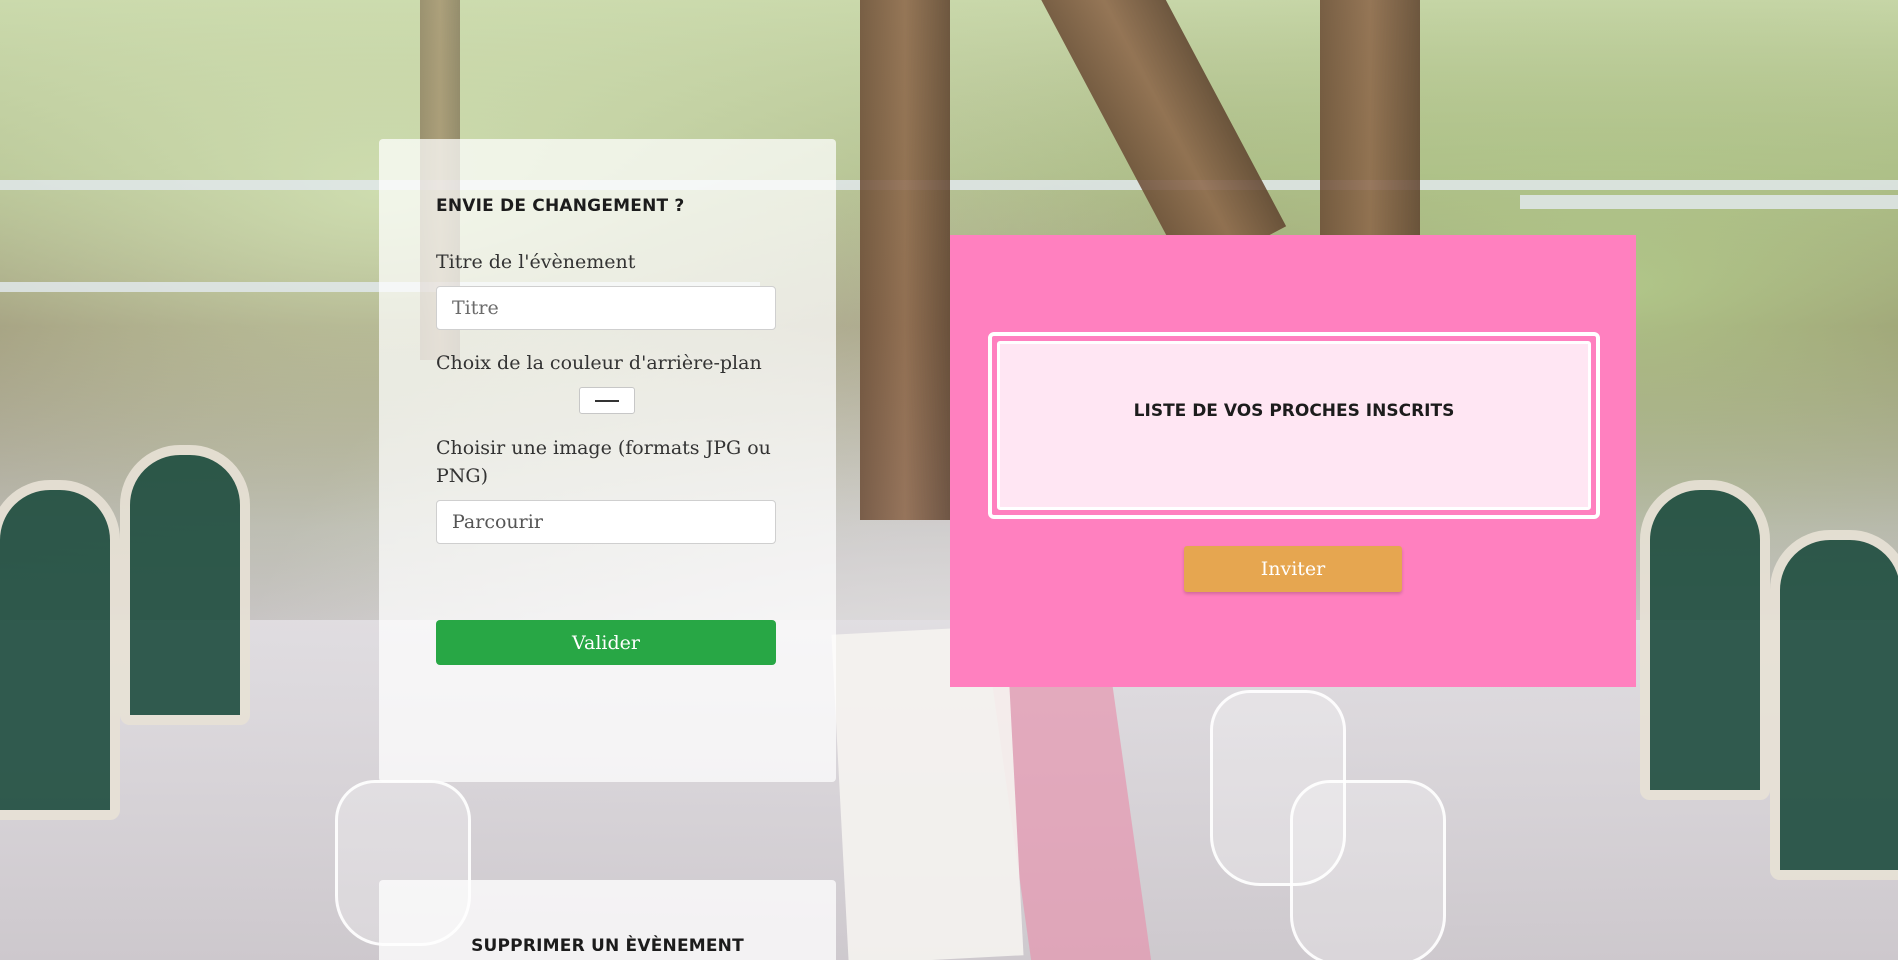 Image resolution: width=1898 pixels, height=980 pixels. I want to click on color-swatch-icon, so click(607, 400).